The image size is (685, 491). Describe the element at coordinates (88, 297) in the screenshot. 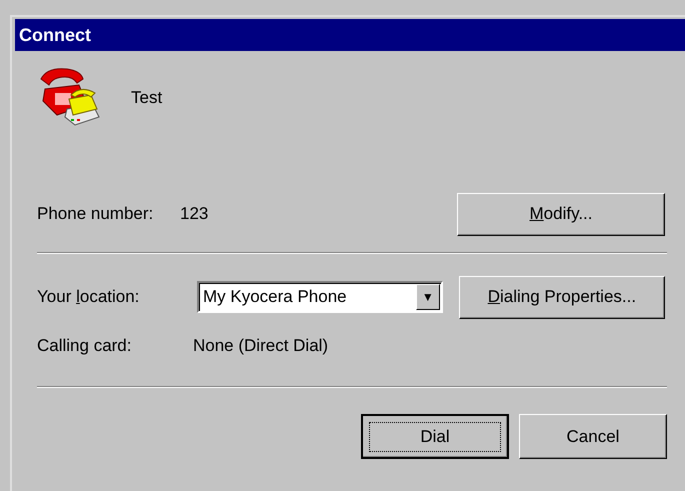

I see `location-label: Your location:` at that location.